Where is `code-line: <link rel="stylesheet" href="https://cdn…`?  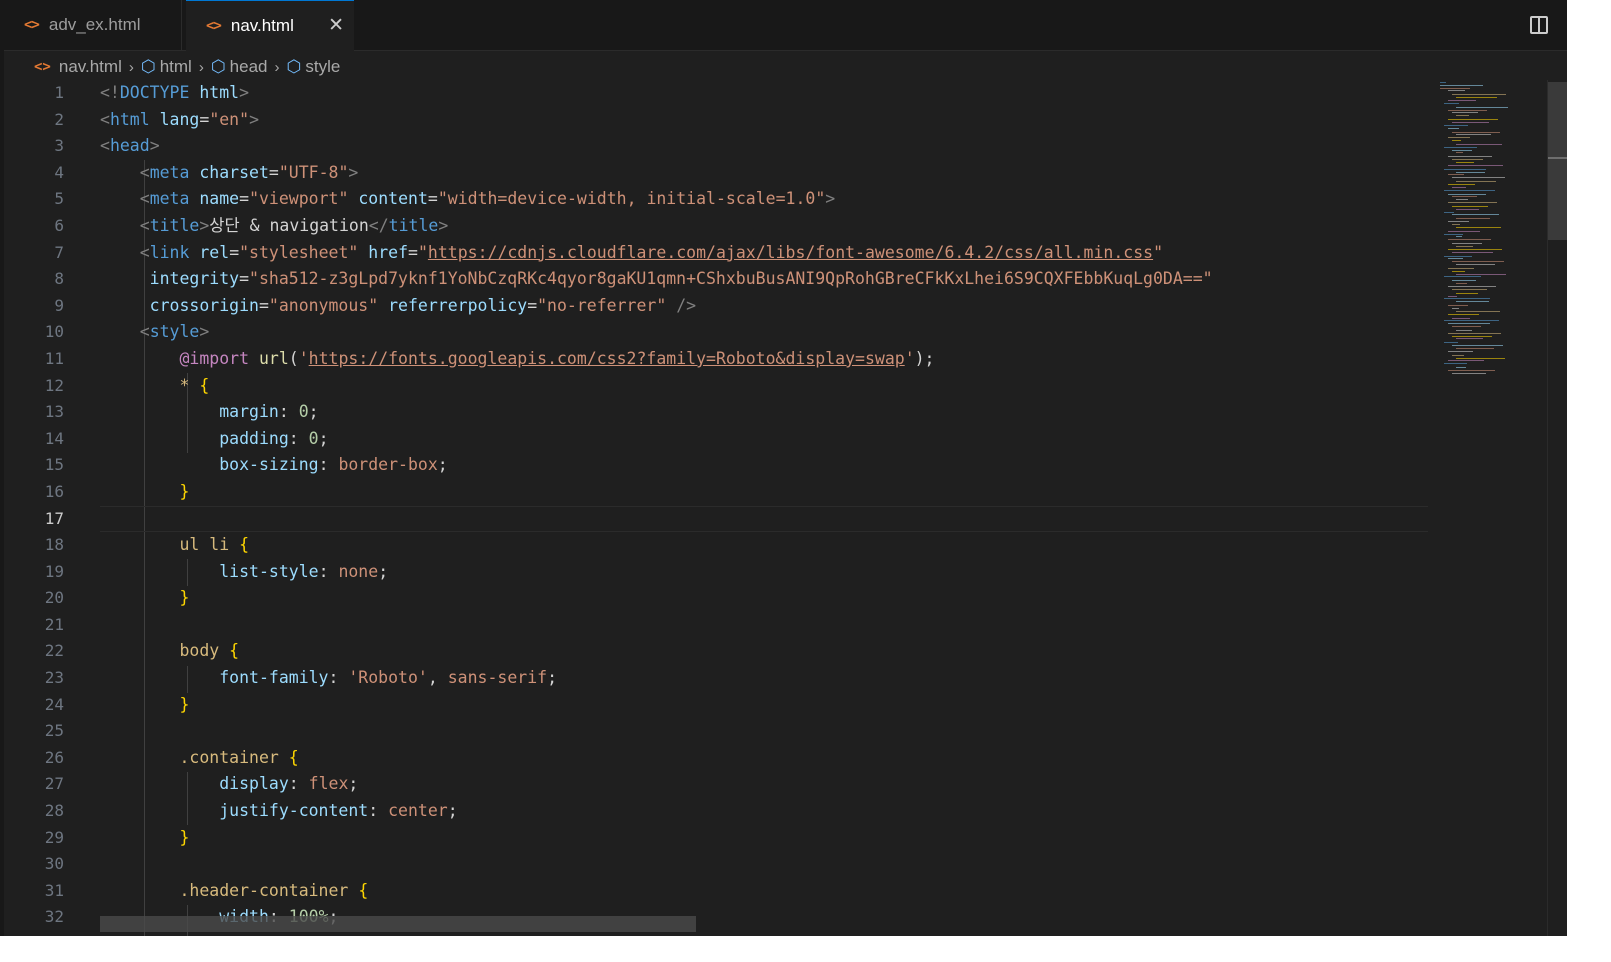 code-line: <link rel="stylesheet" href="https://cdn… is located at coordinates (764, 253).